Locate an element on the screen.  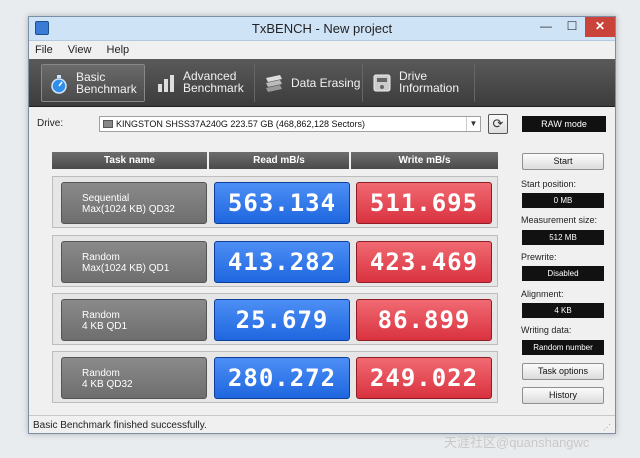
tab-advanced-label: Advanced Benchmark is located at coordinates (213, 82).